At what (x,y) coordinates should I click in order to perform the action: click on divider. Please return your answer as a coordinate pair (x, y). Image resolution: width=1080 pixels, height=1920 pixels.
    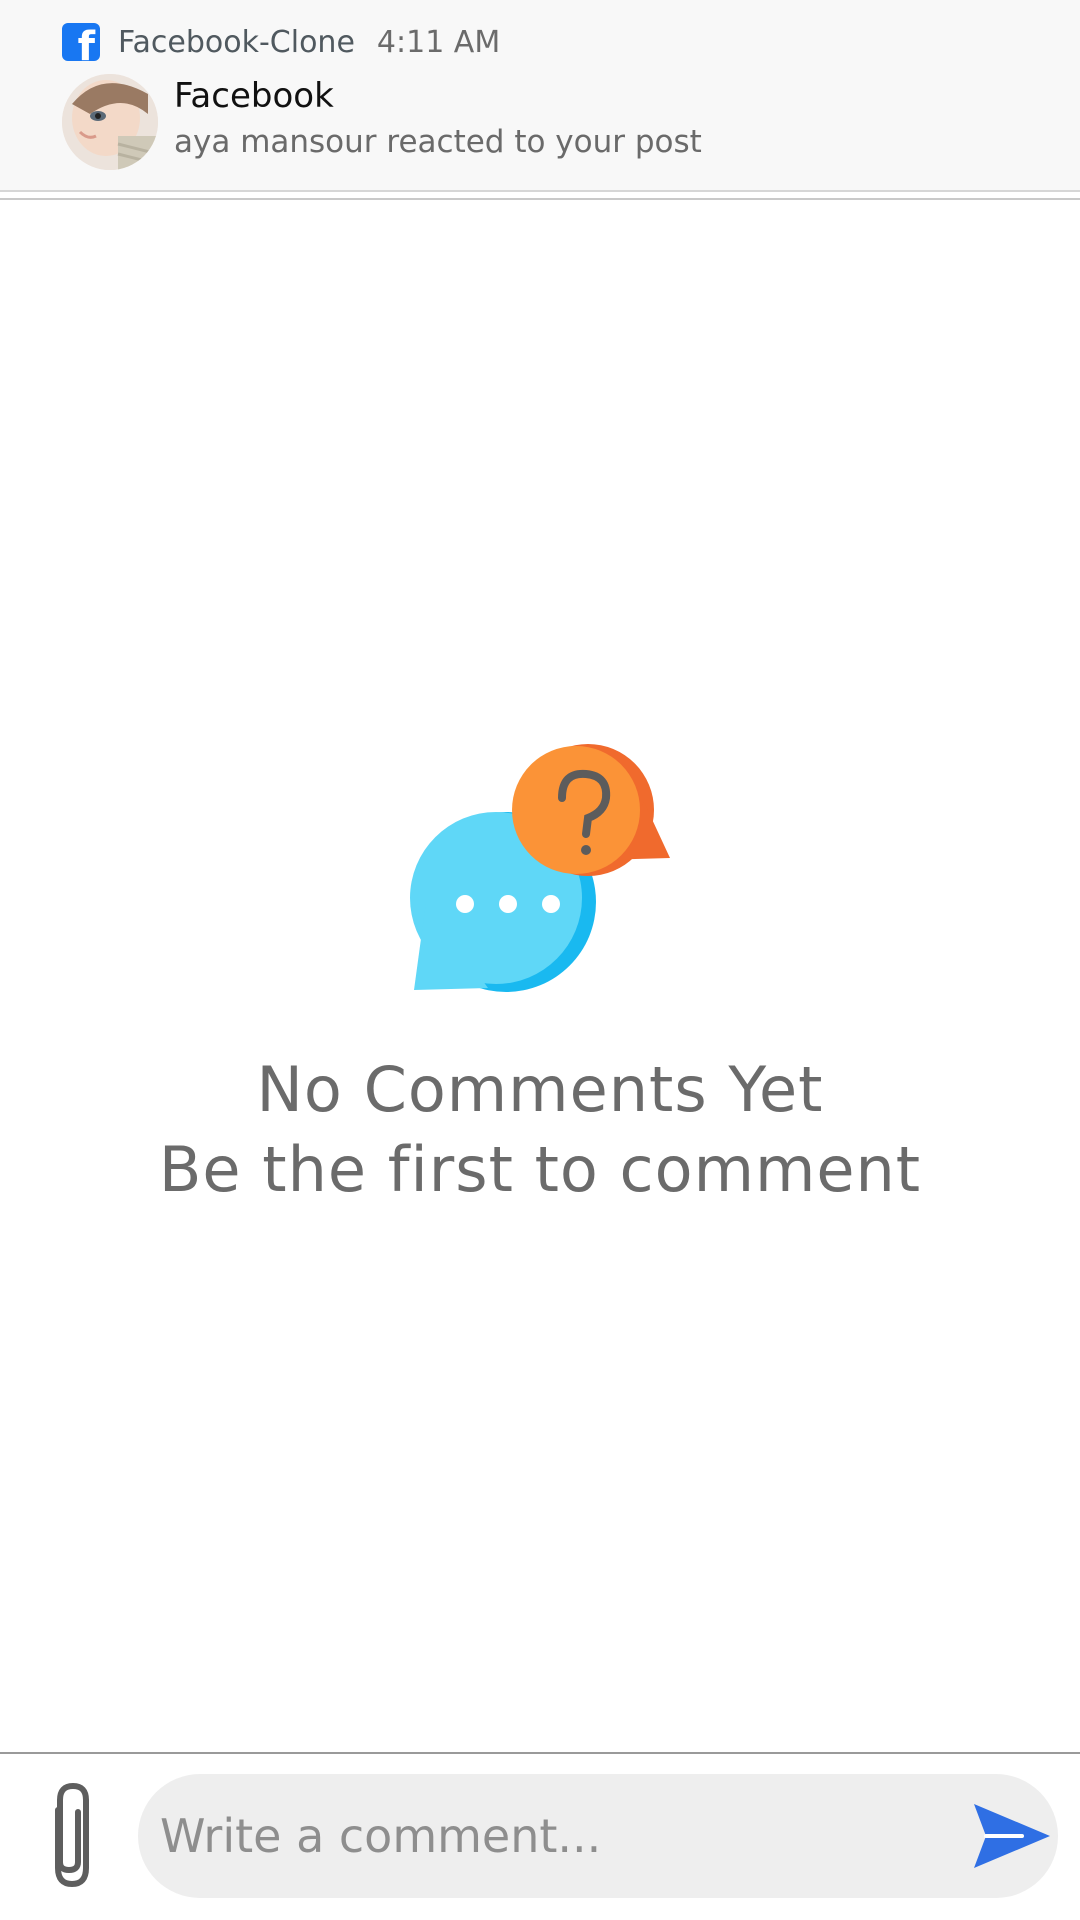
    Looking at the image, I should click on (540, 199).